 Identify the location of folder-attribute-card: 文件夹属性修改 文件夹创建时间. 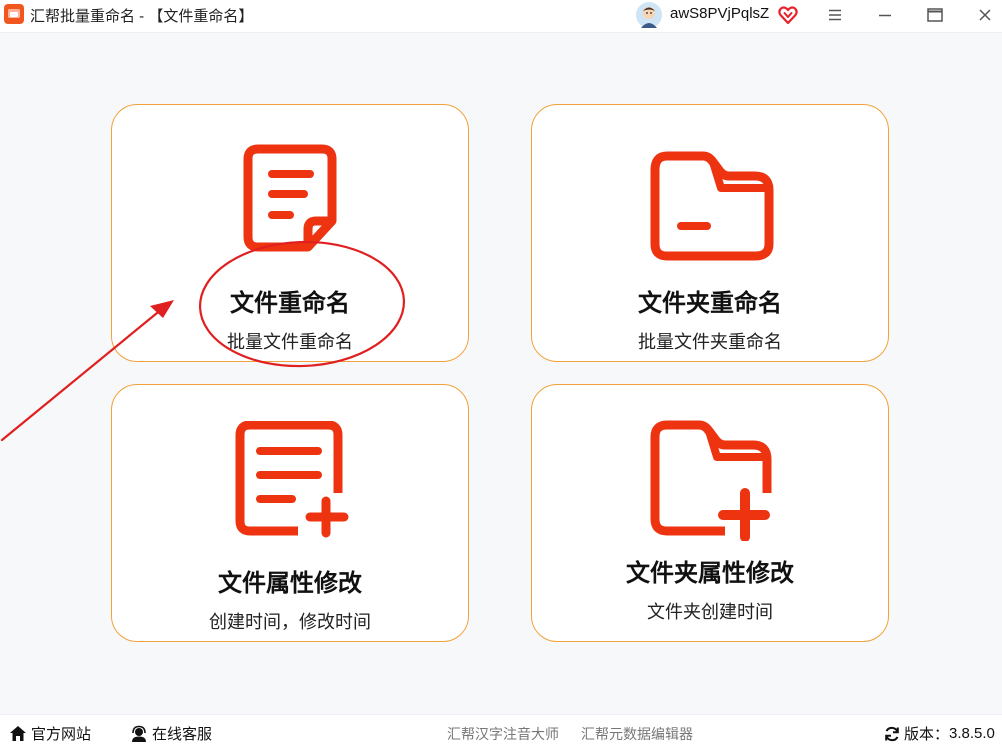
(710, 513).